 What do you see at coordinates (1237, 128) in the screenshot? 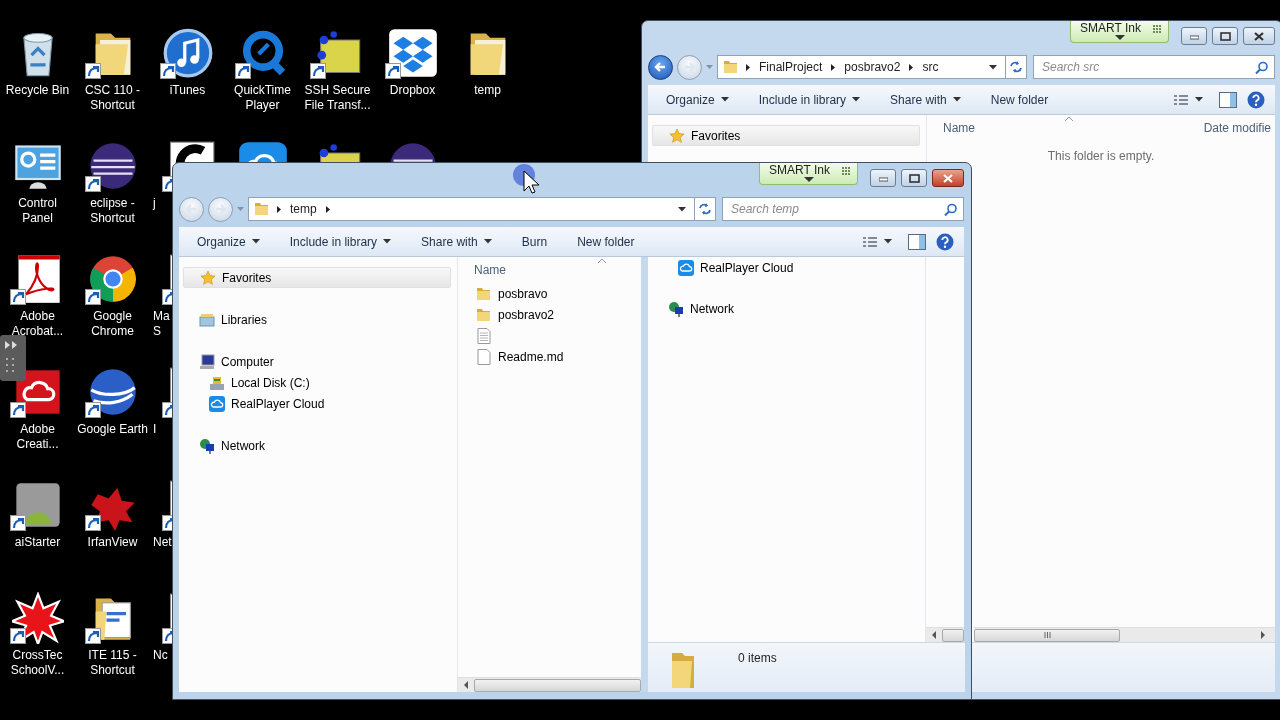
I see `column-header: Date modifie` at bounding box center [1237, 128].